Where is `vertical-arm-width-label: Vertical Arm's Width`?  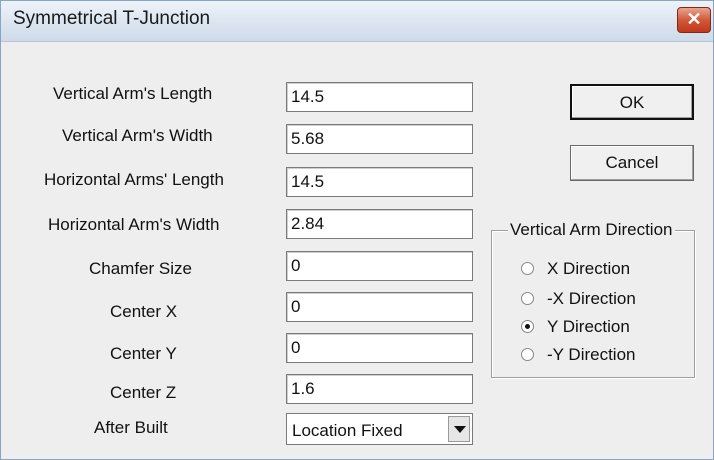
vertical-arm-width-label: Vertical Arm's Width is located at coordinates (137, 135).